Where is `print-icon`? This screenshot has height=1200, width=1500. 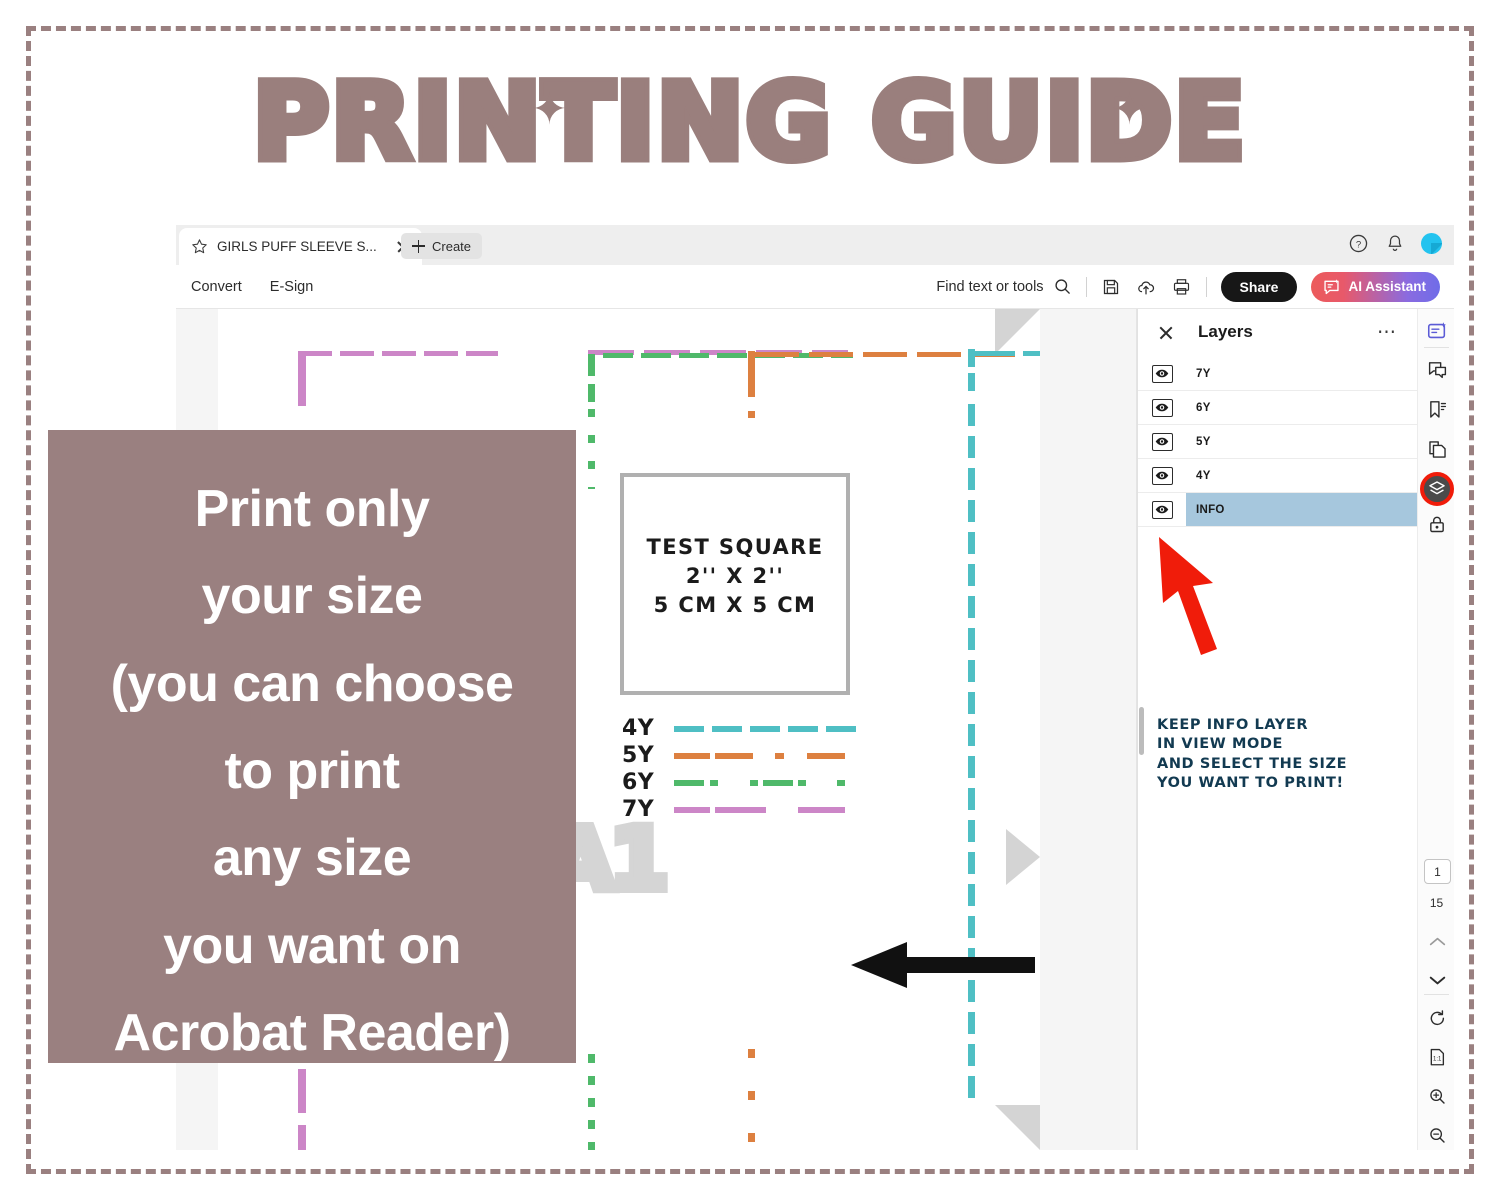
print-icon is located at coordinates (1181, 287).